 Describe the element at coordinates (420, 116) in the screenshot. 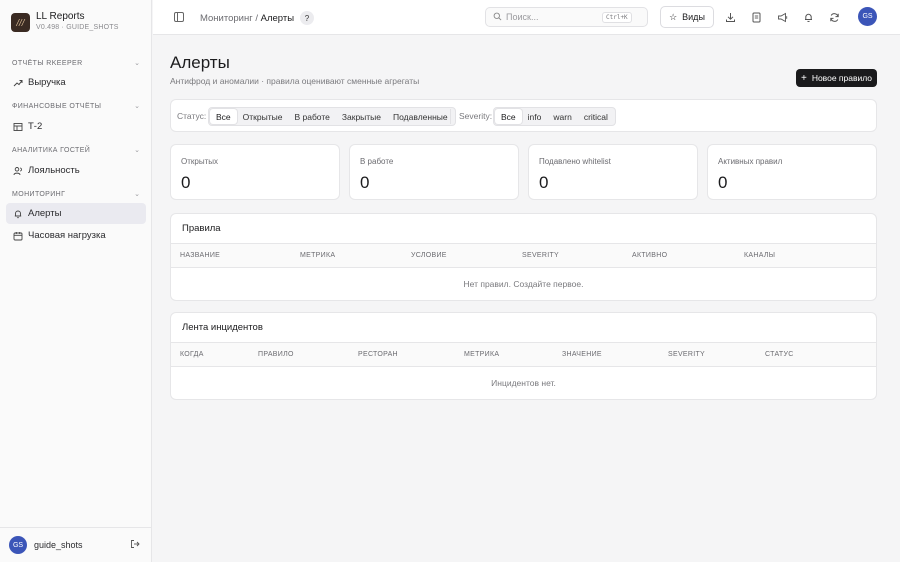

I see `status-option-suppressed: Подавленные` at that location.